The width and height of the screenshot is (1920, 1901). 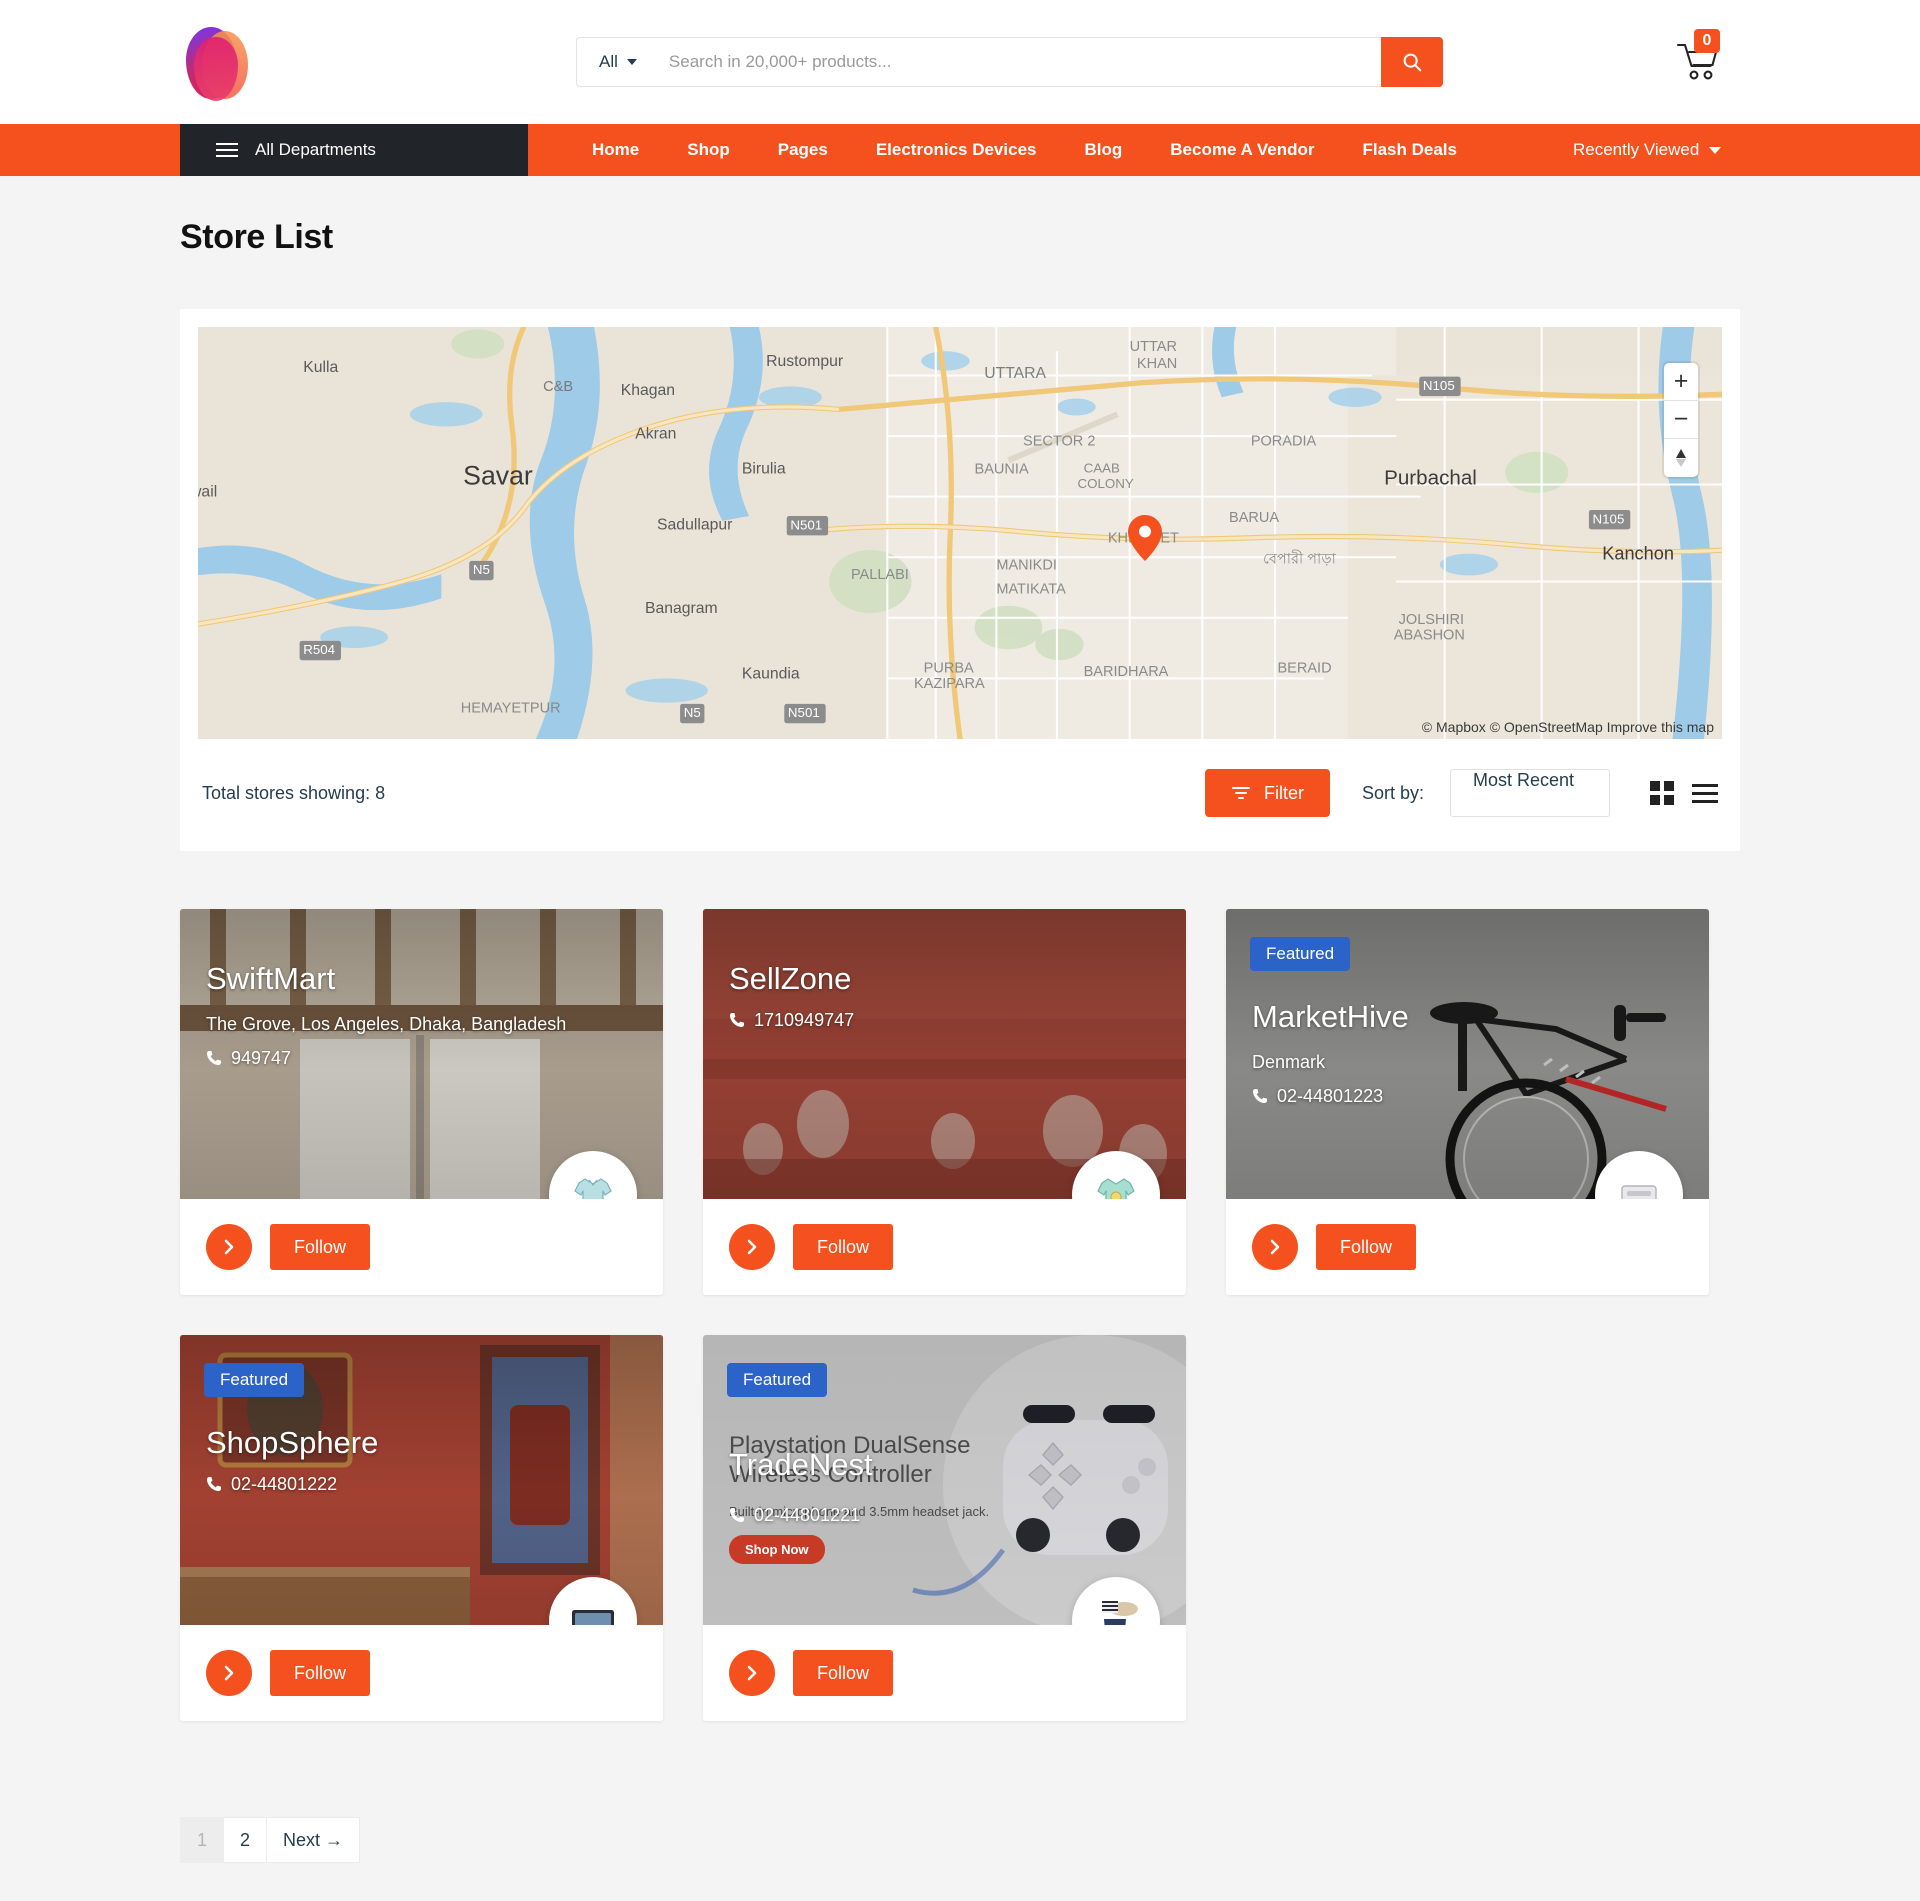 I want to click on map-label: C&B, so click(x=558, y=387).